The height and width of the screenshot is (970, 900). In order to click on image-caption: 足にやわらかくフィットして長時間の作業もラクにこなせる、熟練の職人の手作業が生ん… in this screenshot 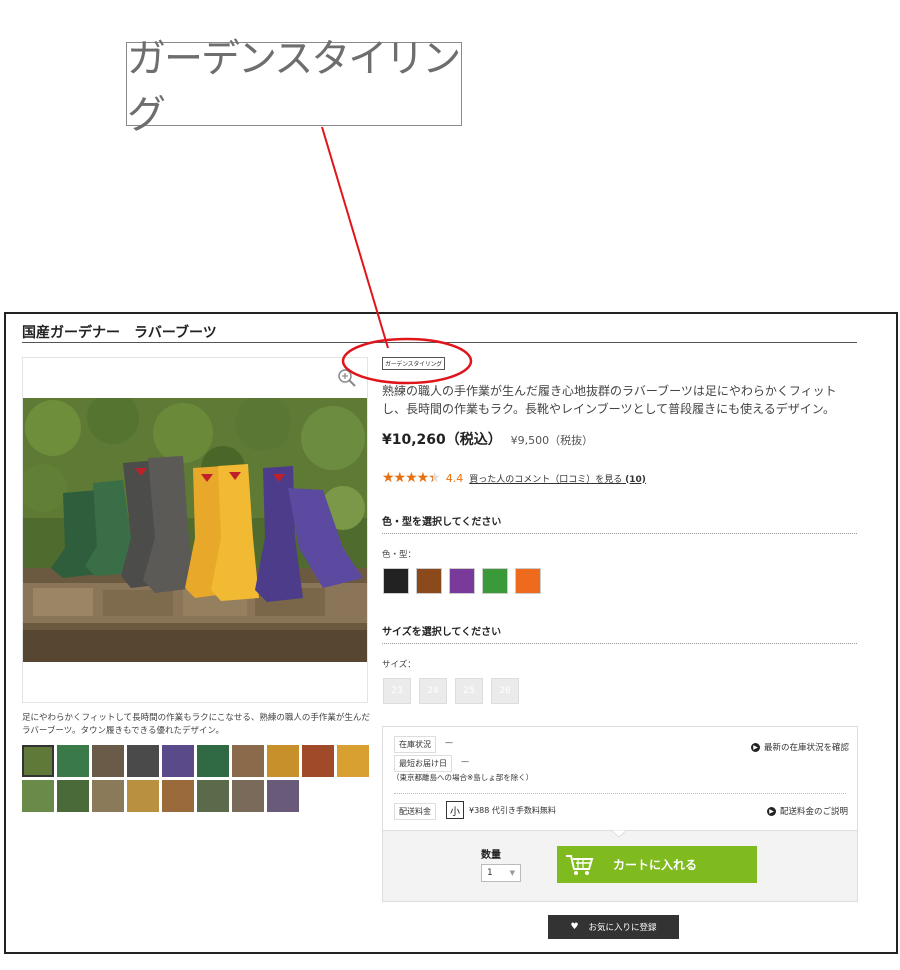, I will do `click(196, 724)`.